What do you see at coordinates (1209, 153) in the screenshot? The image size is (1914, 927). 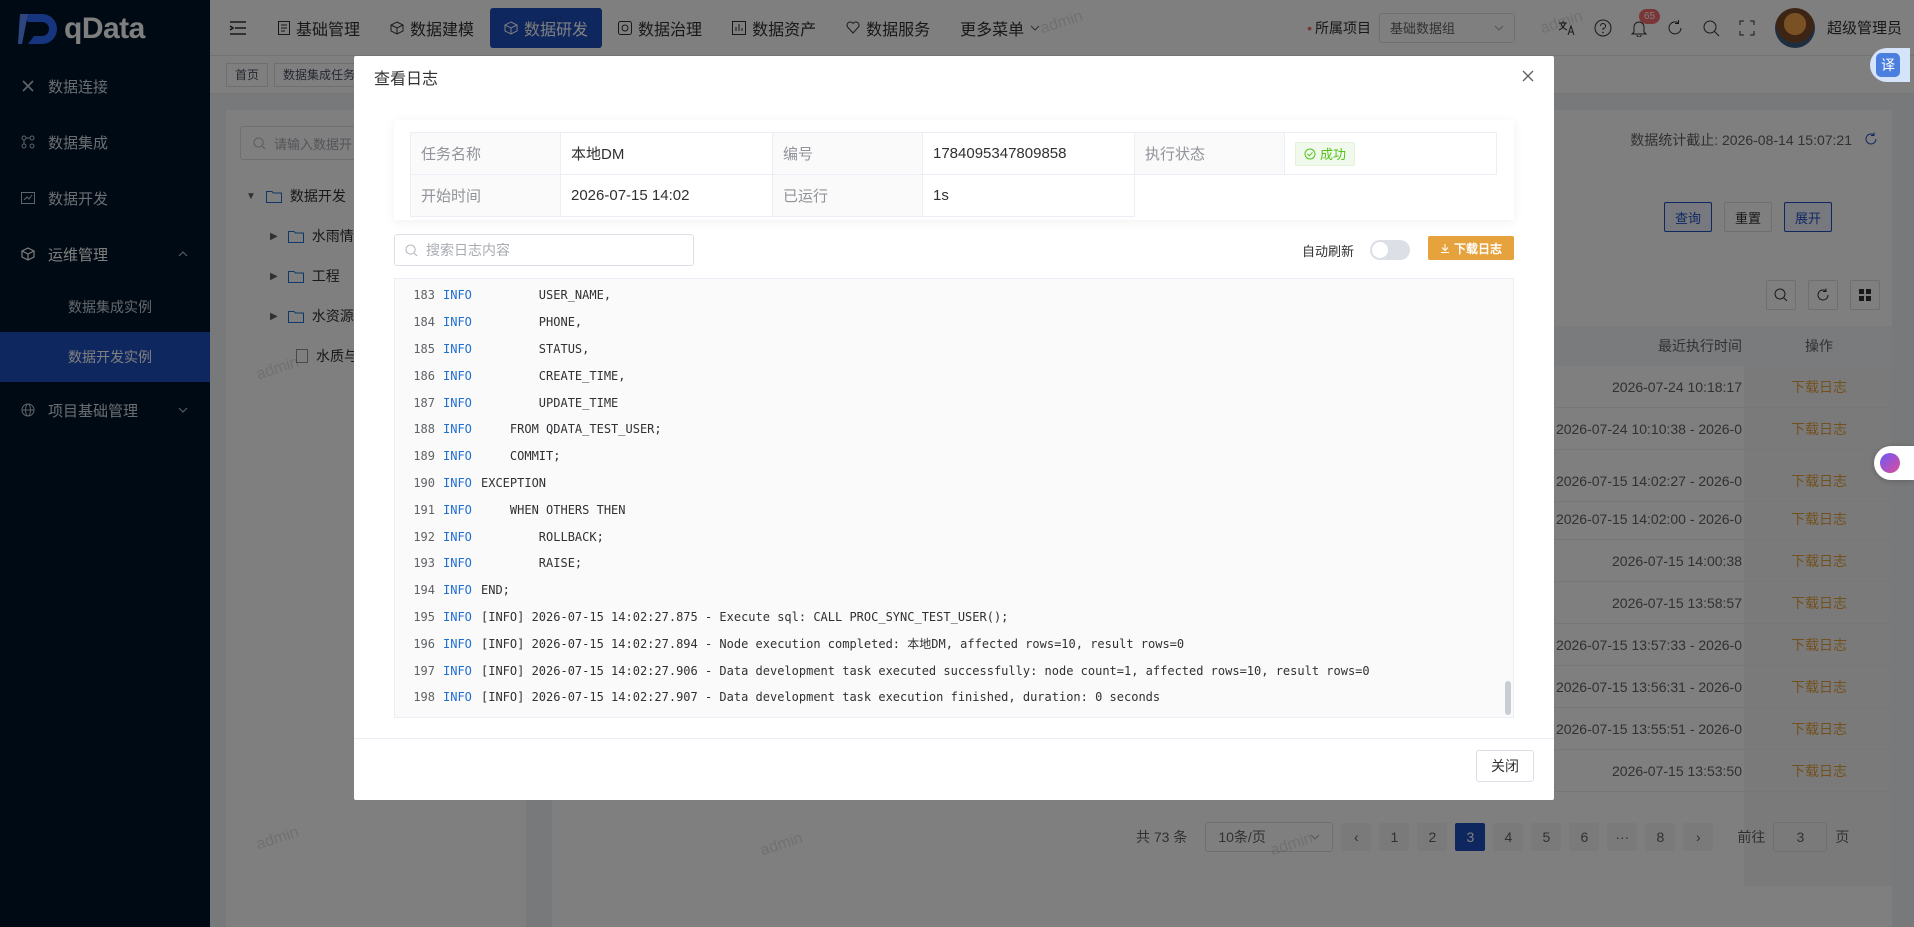 I see `status-label: 执行状态` at bounding box center [1209, 153].